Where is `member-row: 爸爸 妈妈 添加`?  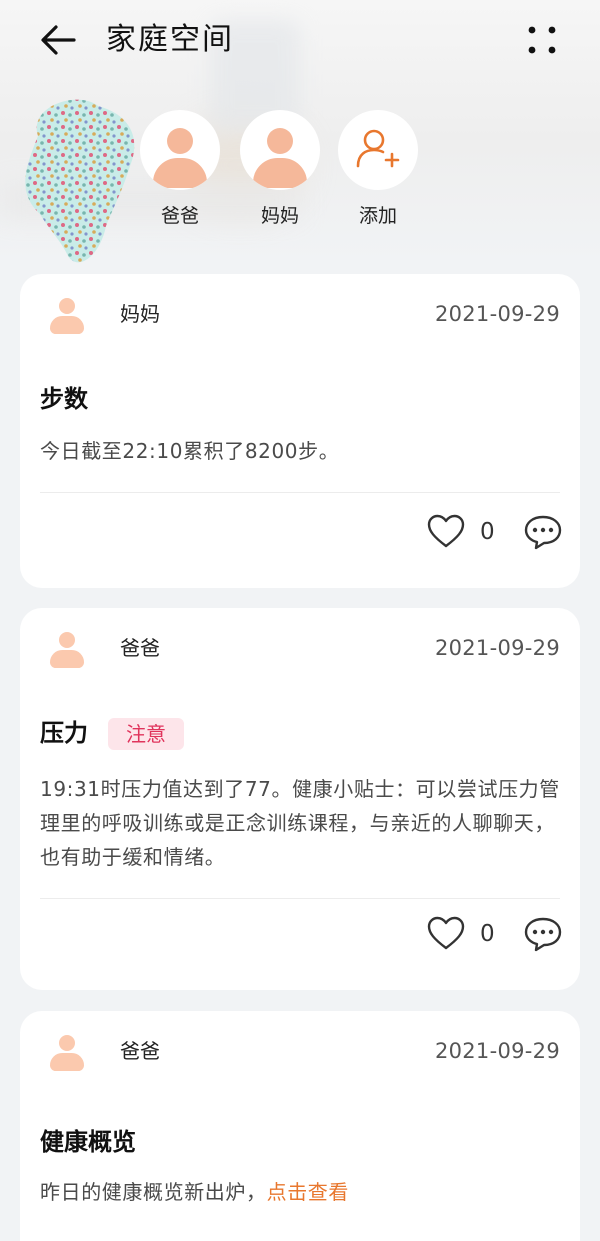 member-row: 爸爸 妈妈 添加 is located at coordinates (300, 179).